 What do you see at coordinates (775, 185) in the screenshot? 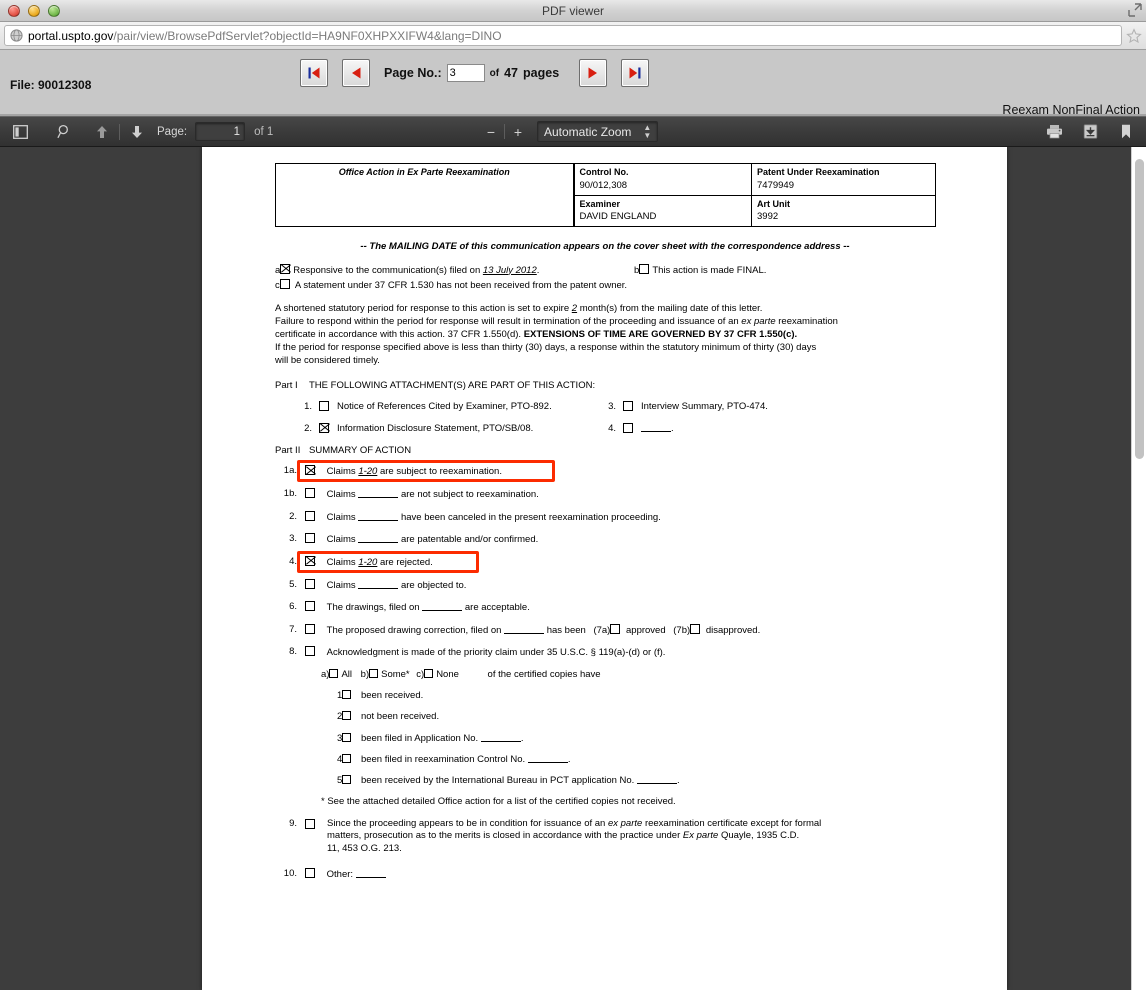
I see `patent-value: 7479949` at bounding box center [775, 185].